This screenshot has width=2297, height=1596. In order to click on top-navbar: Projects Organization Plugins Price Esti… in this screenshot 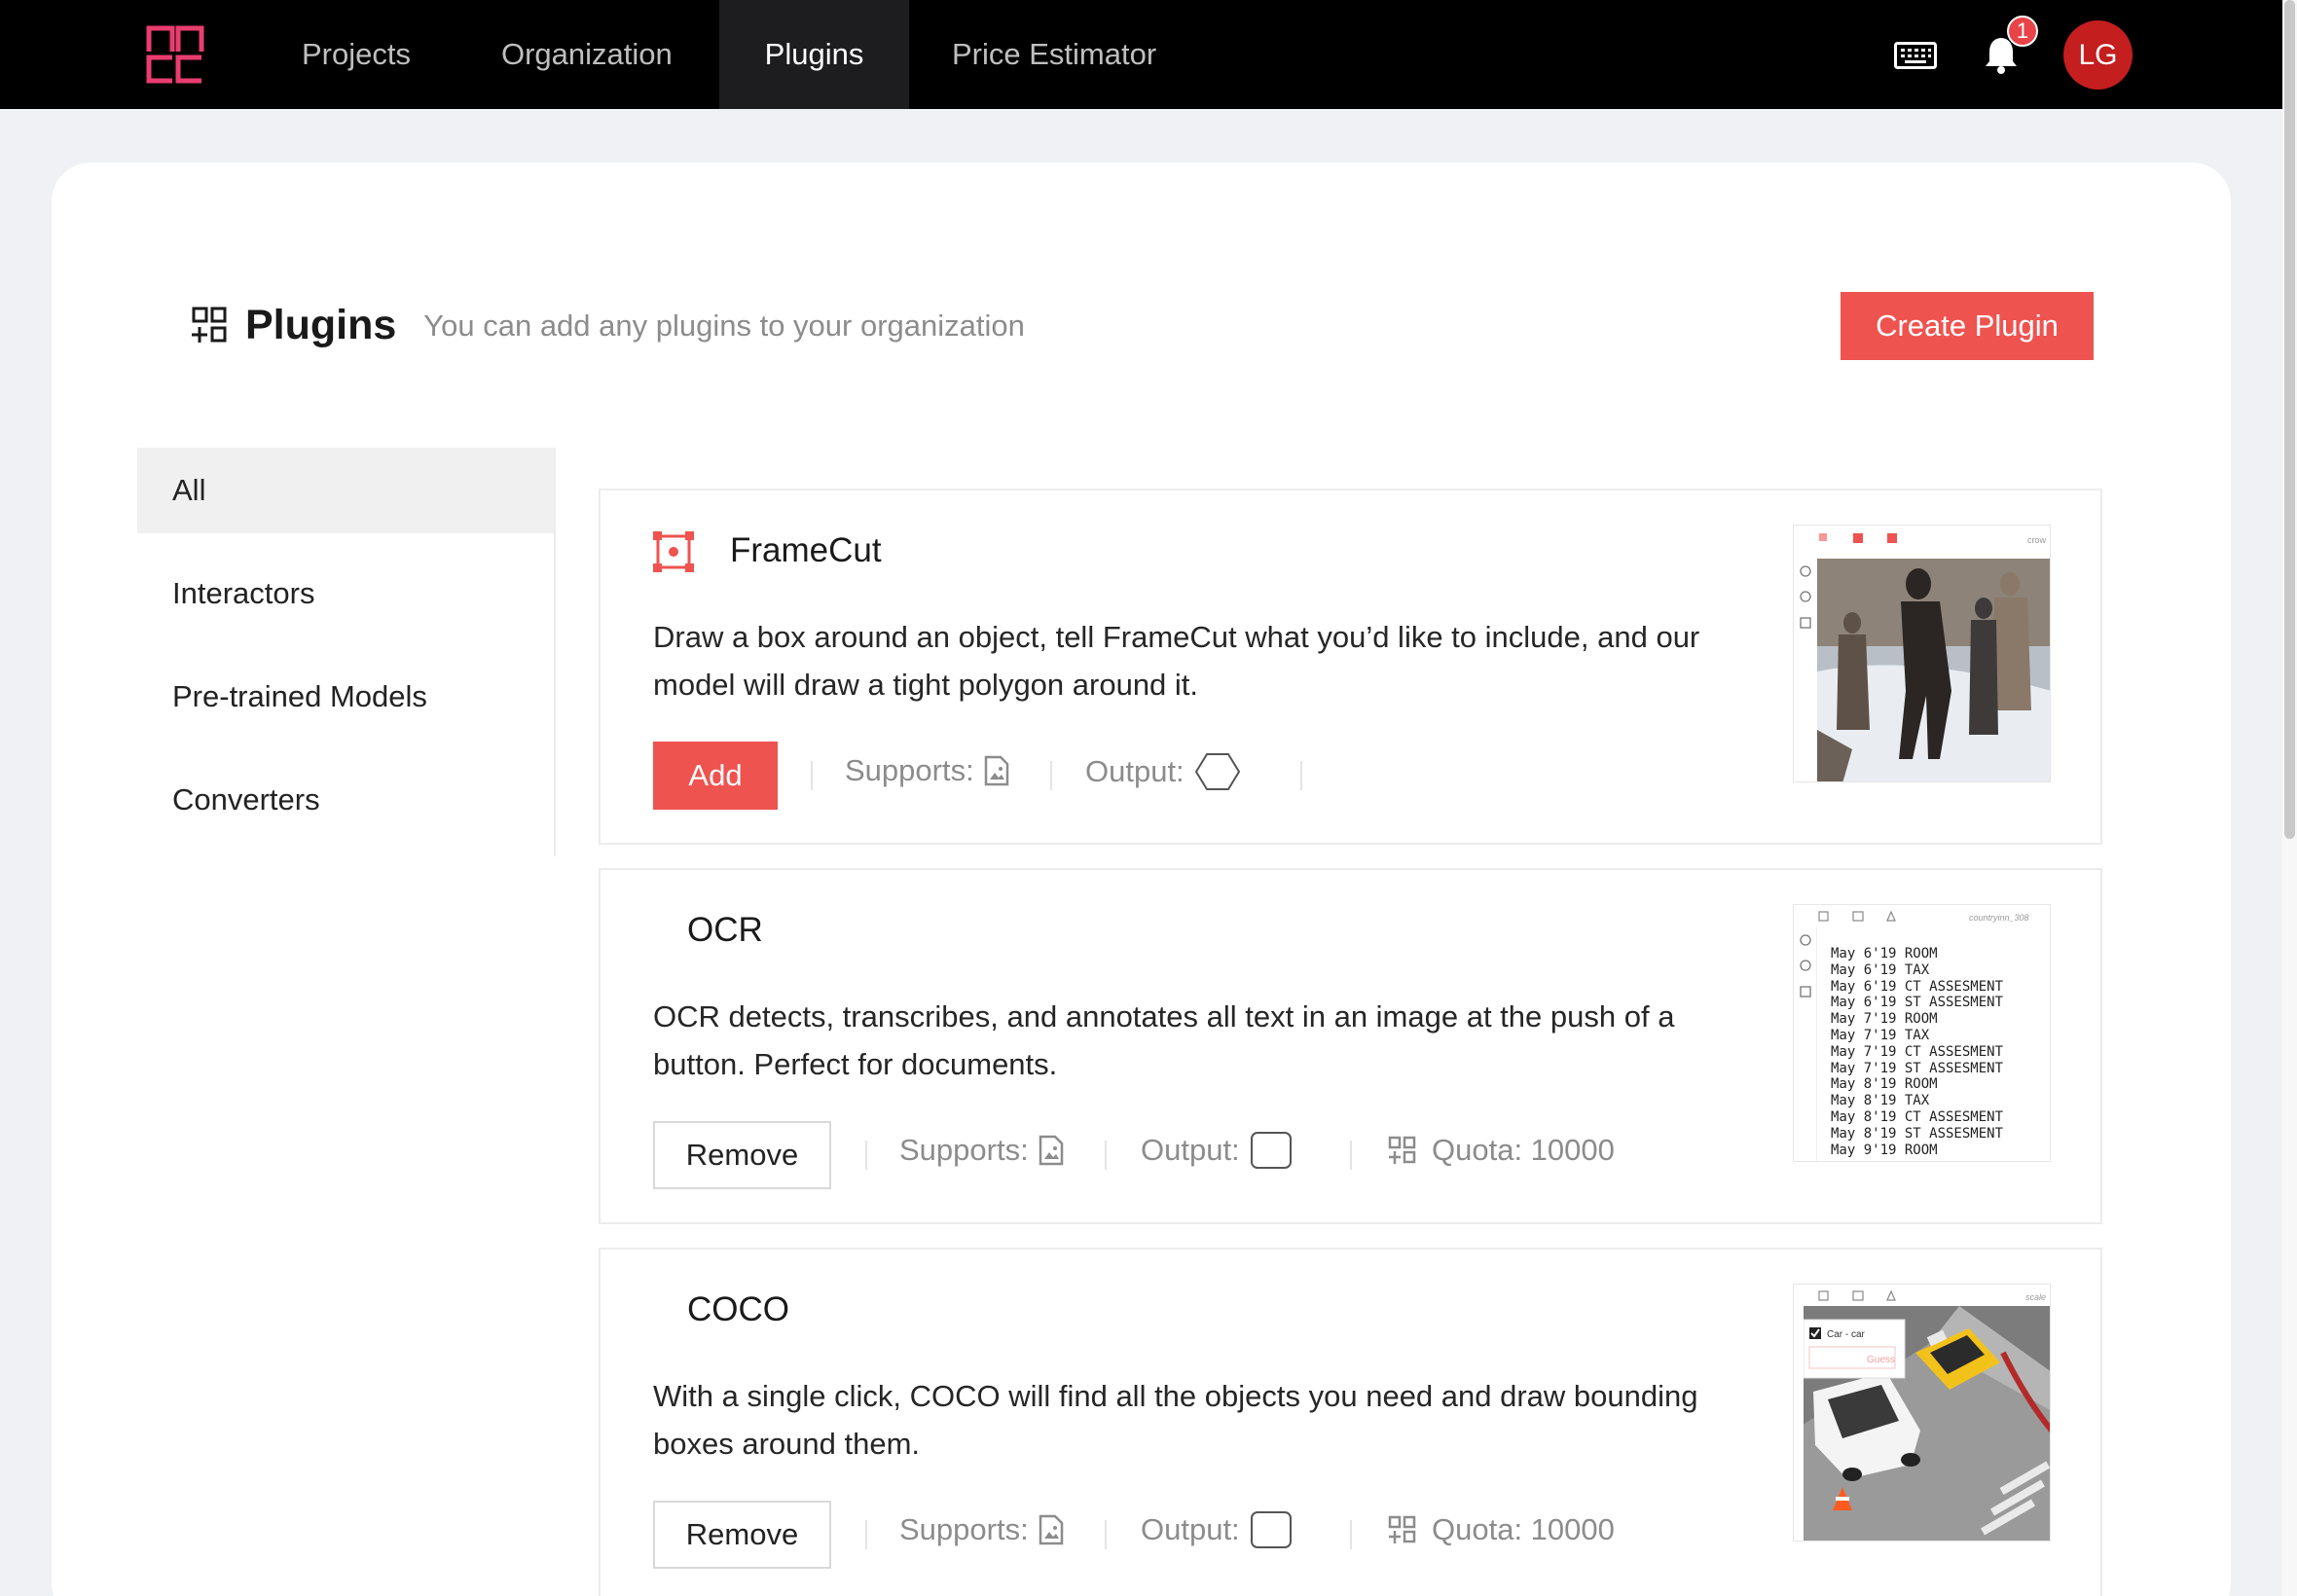, I will do `click(1141, 55)`.